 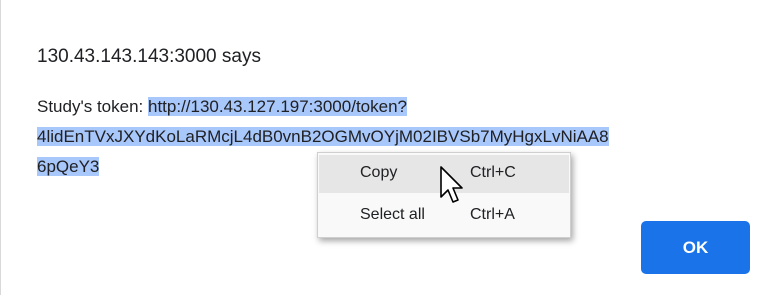 What do you see at coordinates (92, 106) in the screenshot?
I see `message-prefix: Study's token:` at bounding box center [92, 106].